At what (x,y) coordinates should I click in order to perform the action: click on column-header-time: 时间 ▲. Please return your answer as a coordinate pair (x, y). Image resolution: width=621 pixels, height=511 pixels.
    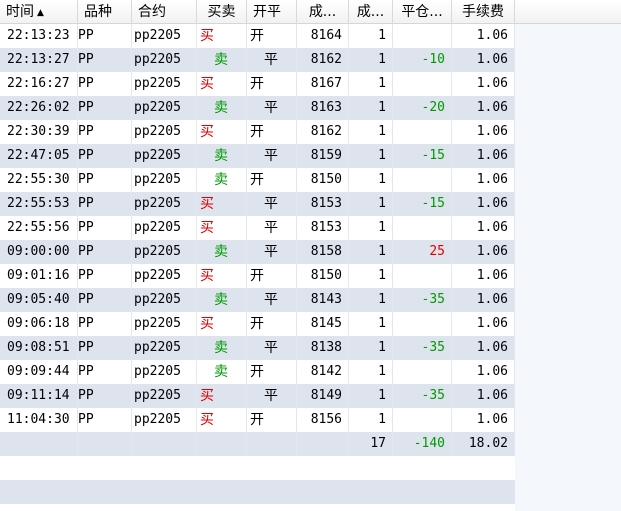
    Looking at the image, I should click on (39, 12).